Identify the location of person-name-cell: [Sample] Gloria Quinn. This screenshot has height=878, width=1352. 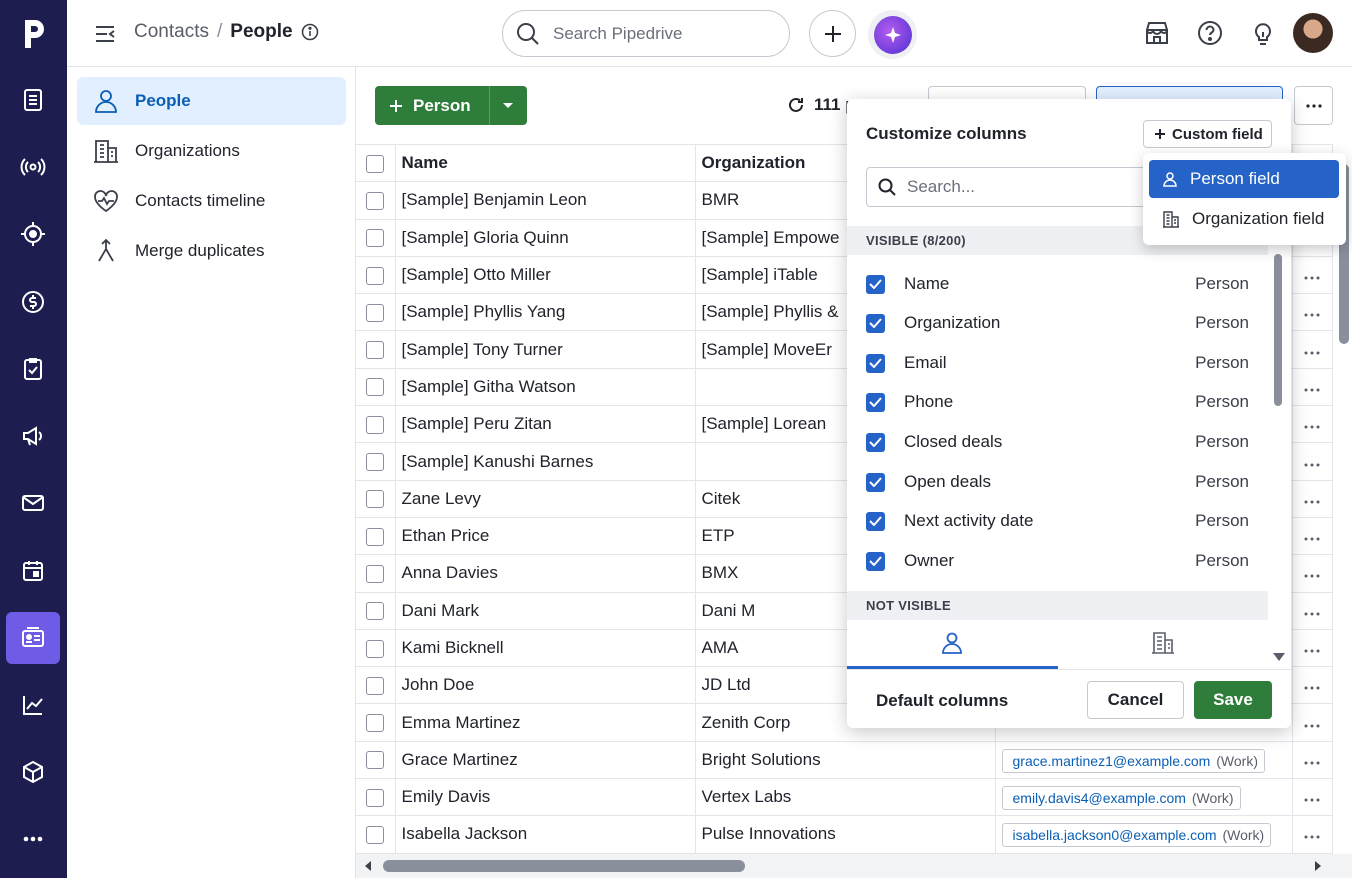
(545, 238).